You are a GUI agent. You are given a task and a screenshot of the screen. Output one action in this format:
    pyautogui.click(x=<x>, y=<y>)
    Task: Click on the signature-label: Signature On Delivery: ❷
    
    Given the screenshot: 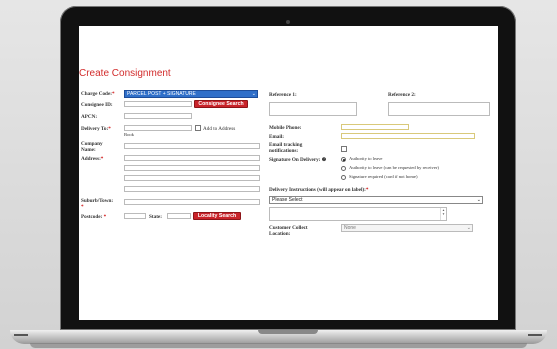 What is the action you would take?
    pyautogui.click(x=298, y=160)
    